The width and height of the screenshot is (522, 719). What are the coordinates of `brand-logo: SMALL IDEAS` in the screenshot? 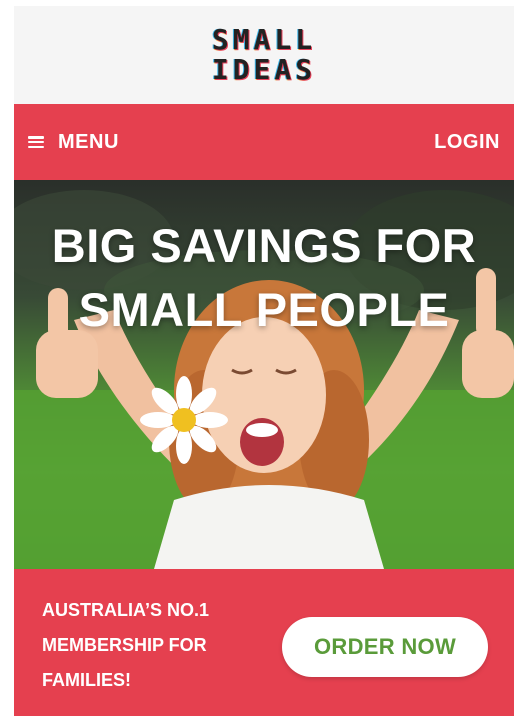 It's located at (264, 55).